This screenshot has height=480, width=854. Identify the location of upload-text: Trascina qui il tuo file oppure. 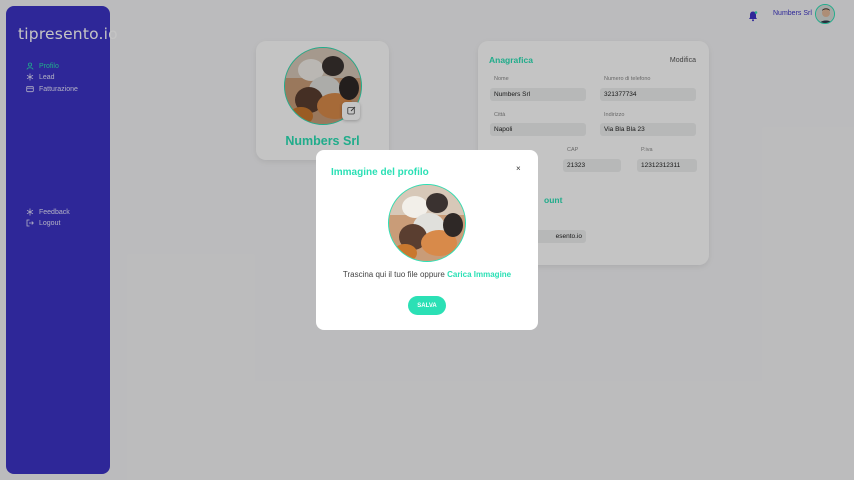
(393, 274).